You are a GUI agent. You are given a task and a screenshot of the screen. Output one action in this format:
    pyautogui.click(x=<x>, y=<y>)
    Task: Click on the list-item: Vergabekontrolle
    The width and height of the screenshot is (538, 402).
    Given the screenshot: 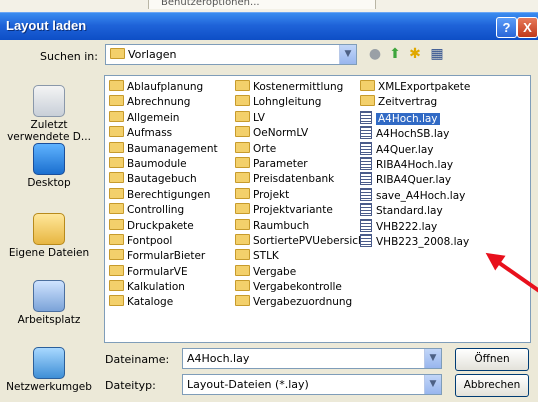 What is the action you would take?
    pyautogui.click(x=302, y=287)
    